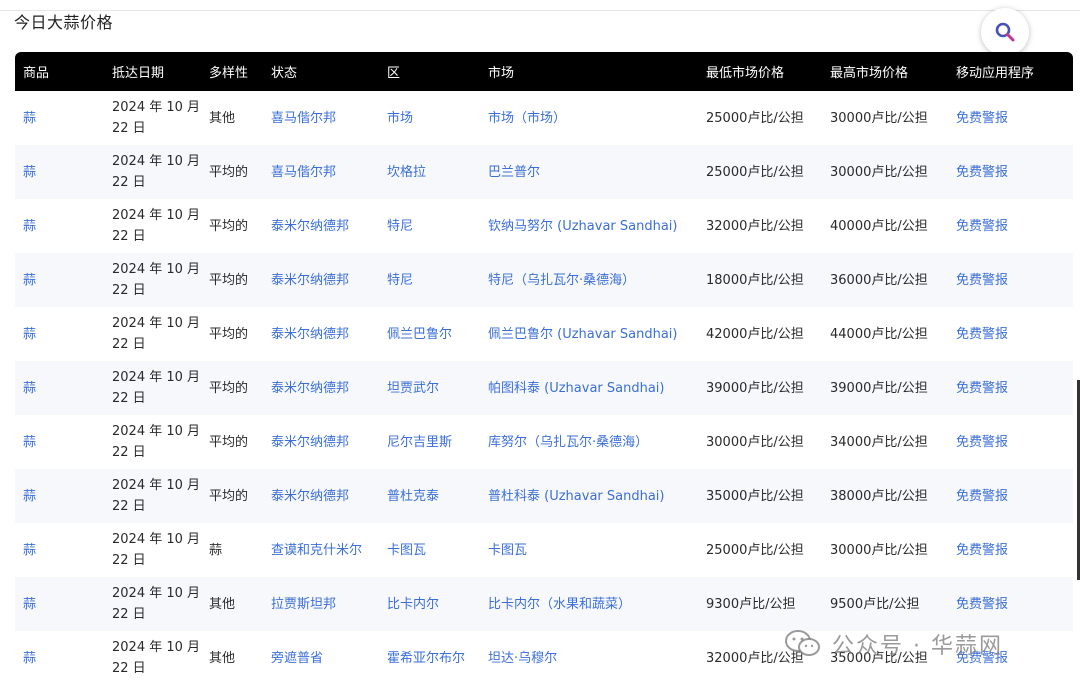 The height and width of the screenshot is (691, 1080). What do you see at coordinates (885, 388) in the screenshot?
I see `table-cell: 39000卢比/公担` at bounding box center [885, 388].